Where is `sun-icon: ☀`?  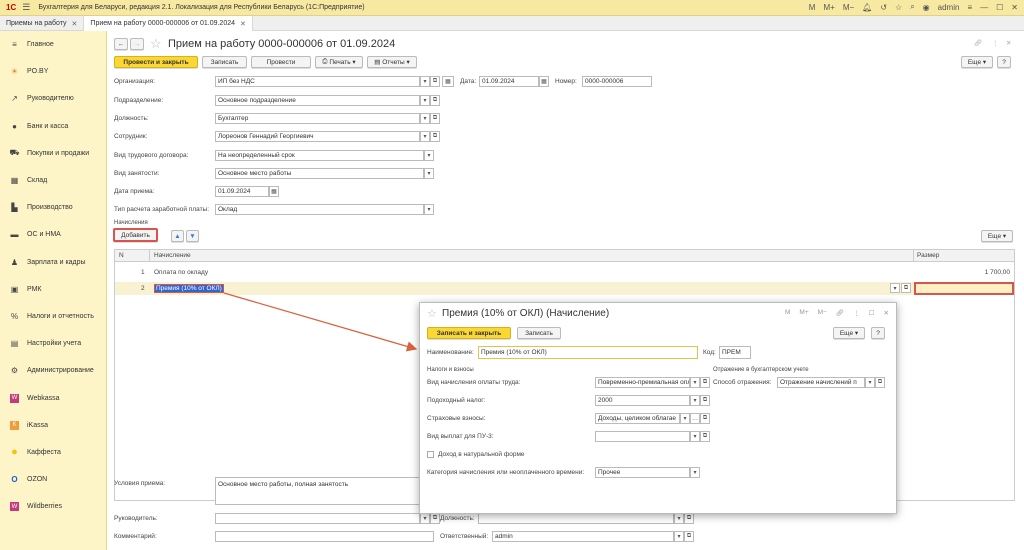
sun-icon: ☀ is located at coordinates (14, 72).